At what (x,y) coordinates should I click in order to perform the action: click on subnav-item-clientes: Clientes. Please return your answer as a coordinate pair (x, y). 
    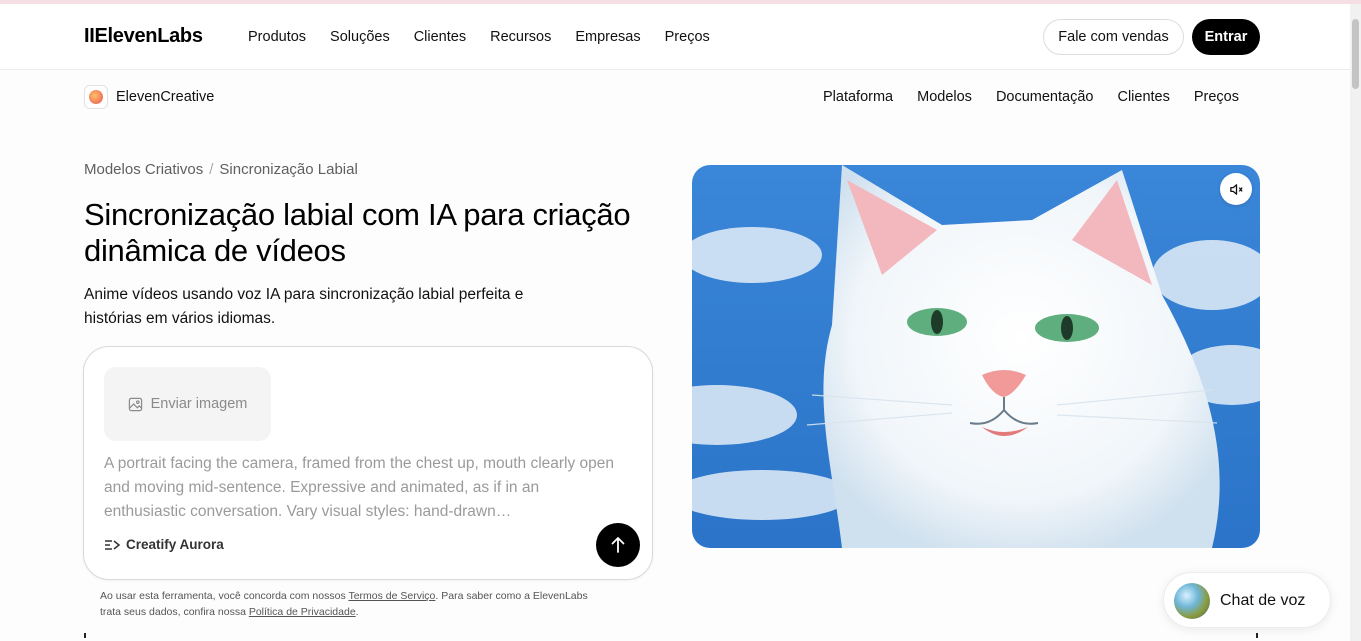
    Looking at the image, I should click on (1143, 97).